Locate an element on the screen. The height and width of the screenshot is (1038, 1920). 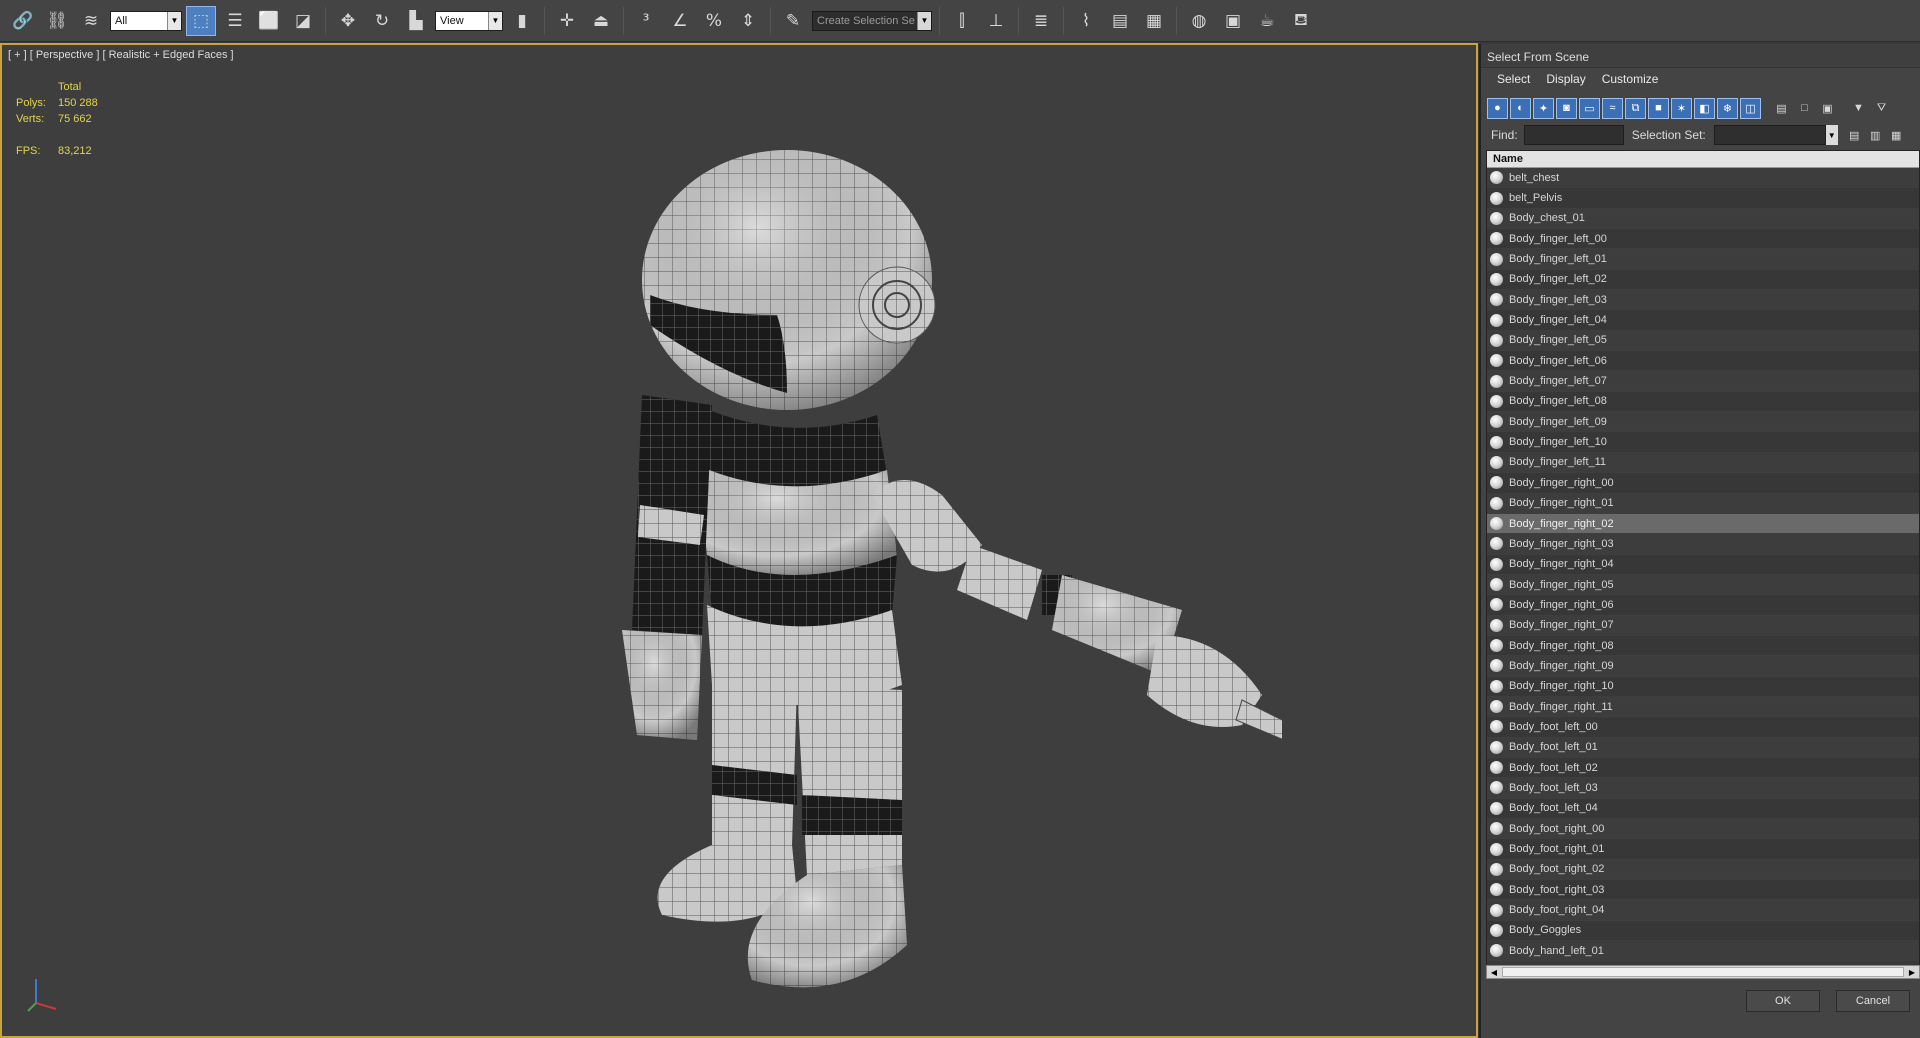
bind-spacewarp-icon: ≋ is located at coordinates (91, 21).